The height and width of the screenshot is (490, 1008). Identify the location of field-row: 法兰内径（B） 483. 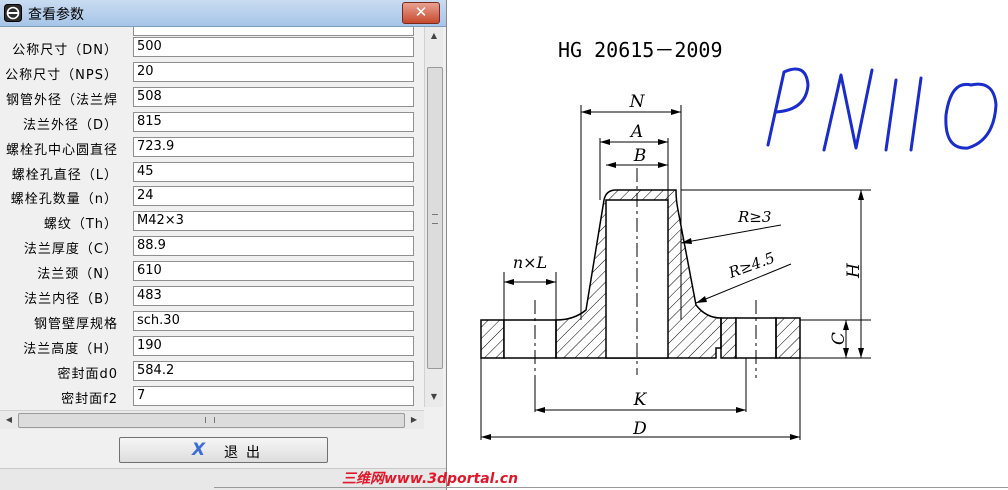
(212, 296).